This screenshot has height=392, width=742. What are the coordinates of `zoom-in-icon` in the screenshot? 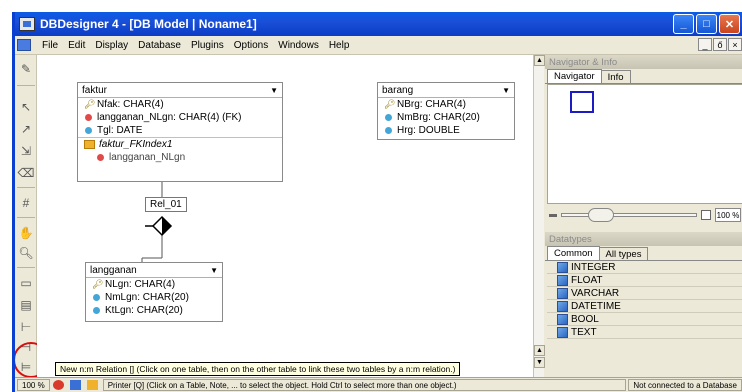 It's located at (706, 215).